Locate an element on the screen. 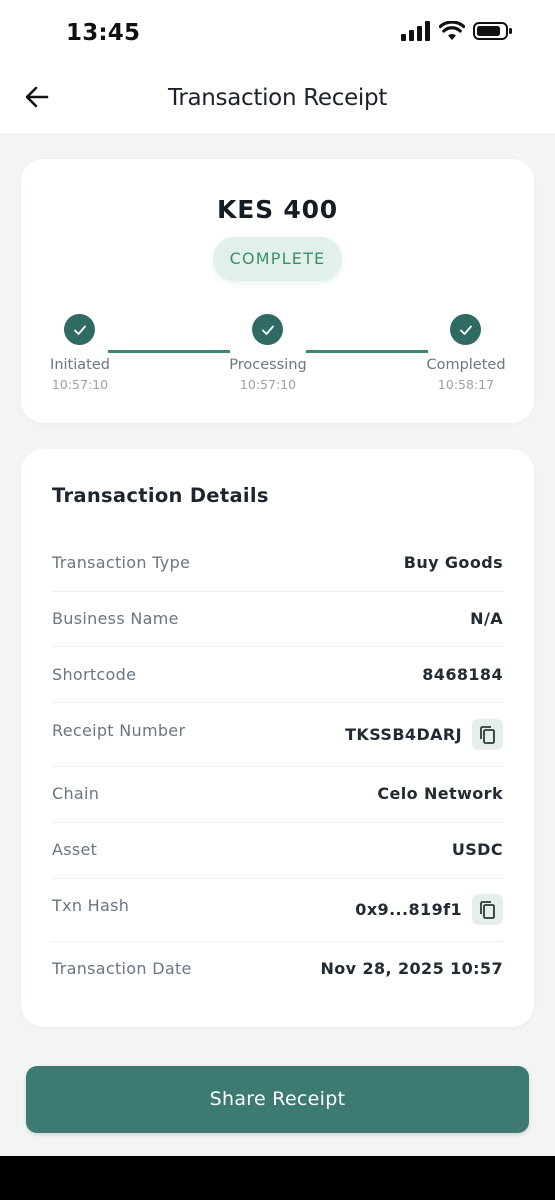  detail-label: Txn Hash is located at coordinates (91, 905).